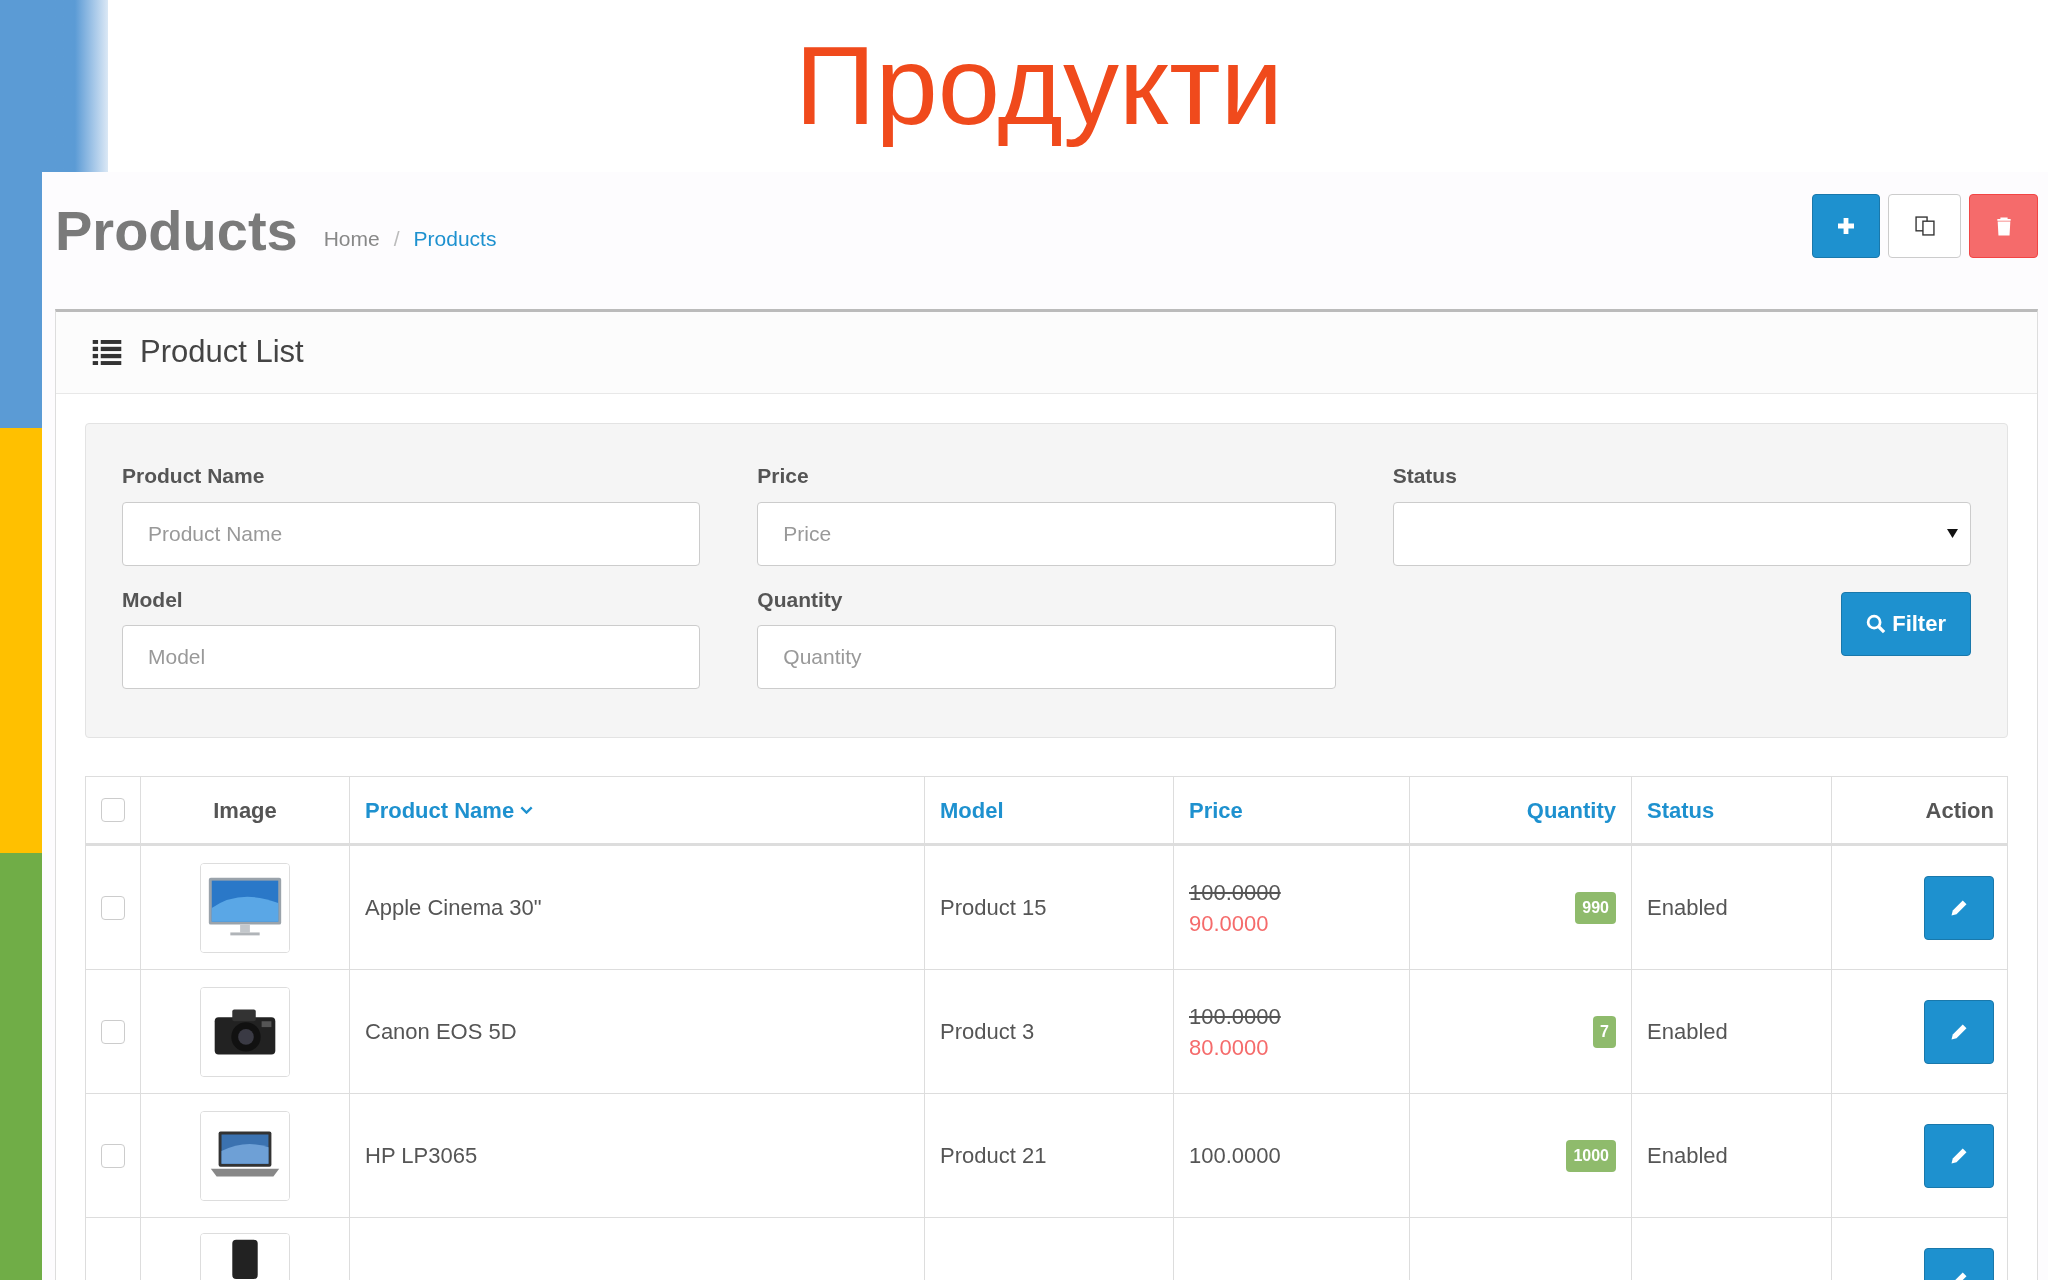 The width and height of the screenshot is (2048, 1280). What do you see at coordinates (449, 810) in the screenshot?
I see `column-sort-link: Product Name` at bounding box center [449, 810].